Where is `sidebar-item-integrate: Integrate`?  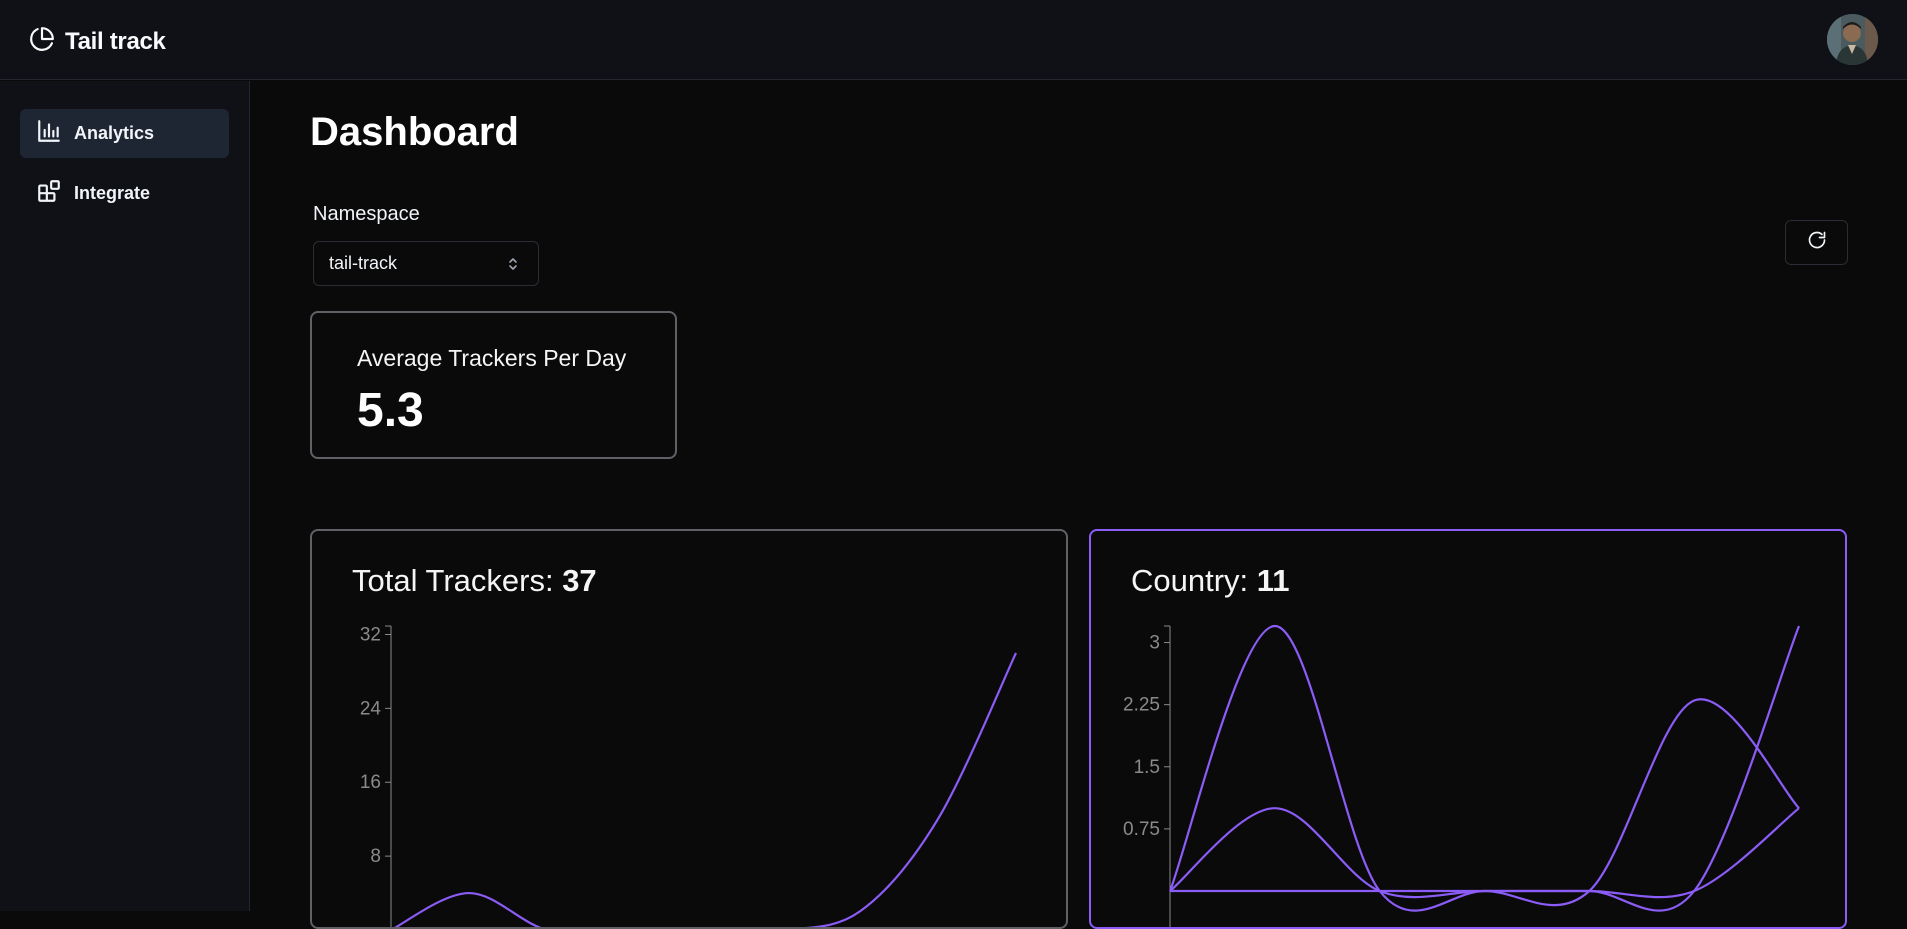 sidebar-item-integrate: Integrate is located at coordinates (124, 193).